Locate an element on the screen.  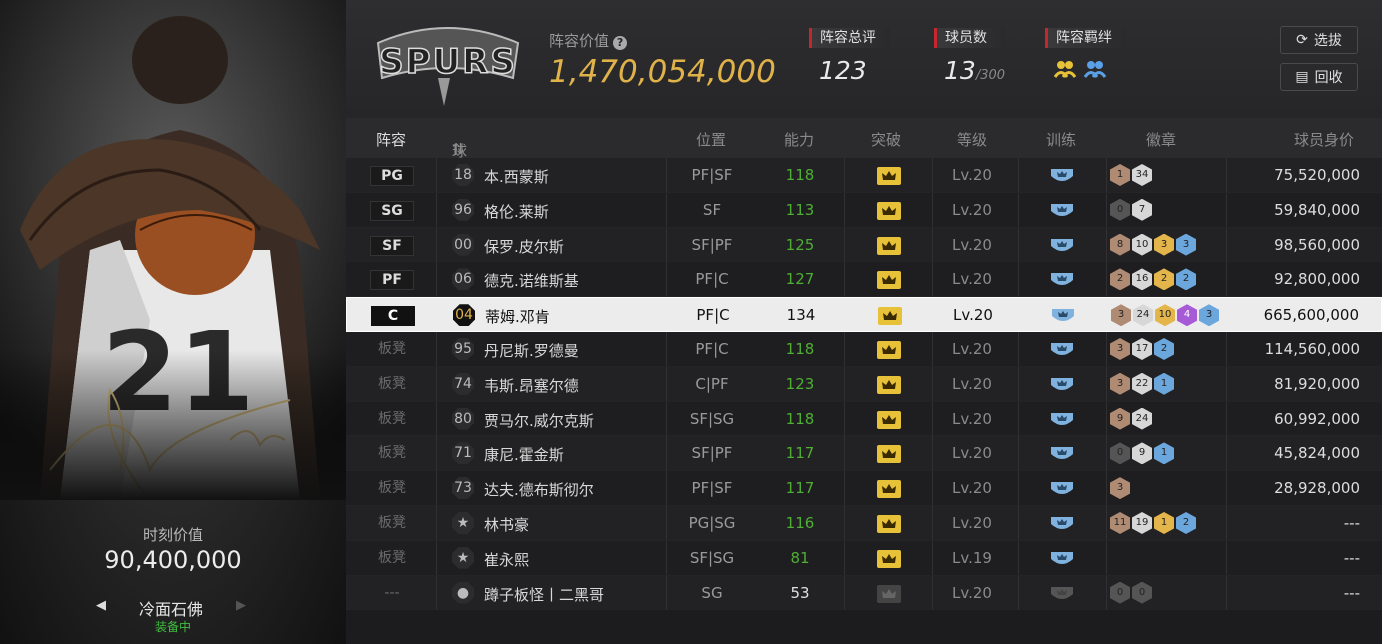
table-row: 板凳 73 达夫.德布斯彻尔 PF|SF 117 Lv.20 3 28,928,000 is located at coordinates (864, 488).